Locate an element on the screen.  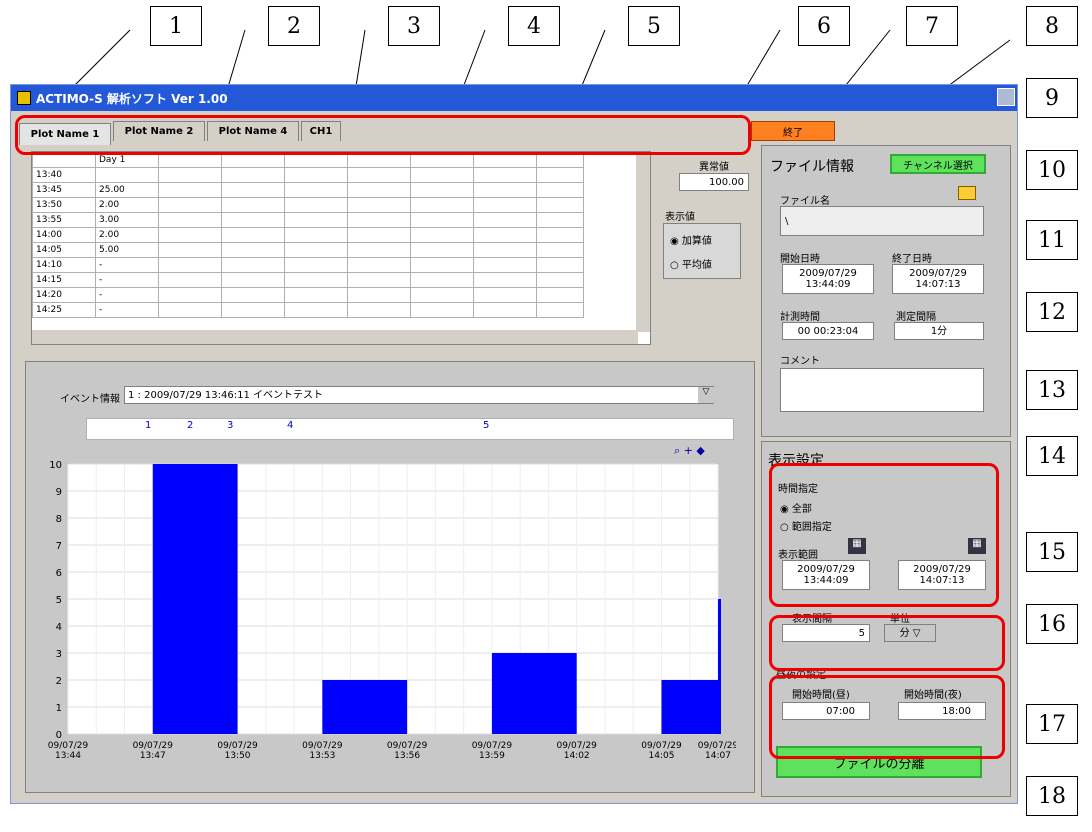
radio-sum-label: 加算値 is located at coordinates (696, 241).